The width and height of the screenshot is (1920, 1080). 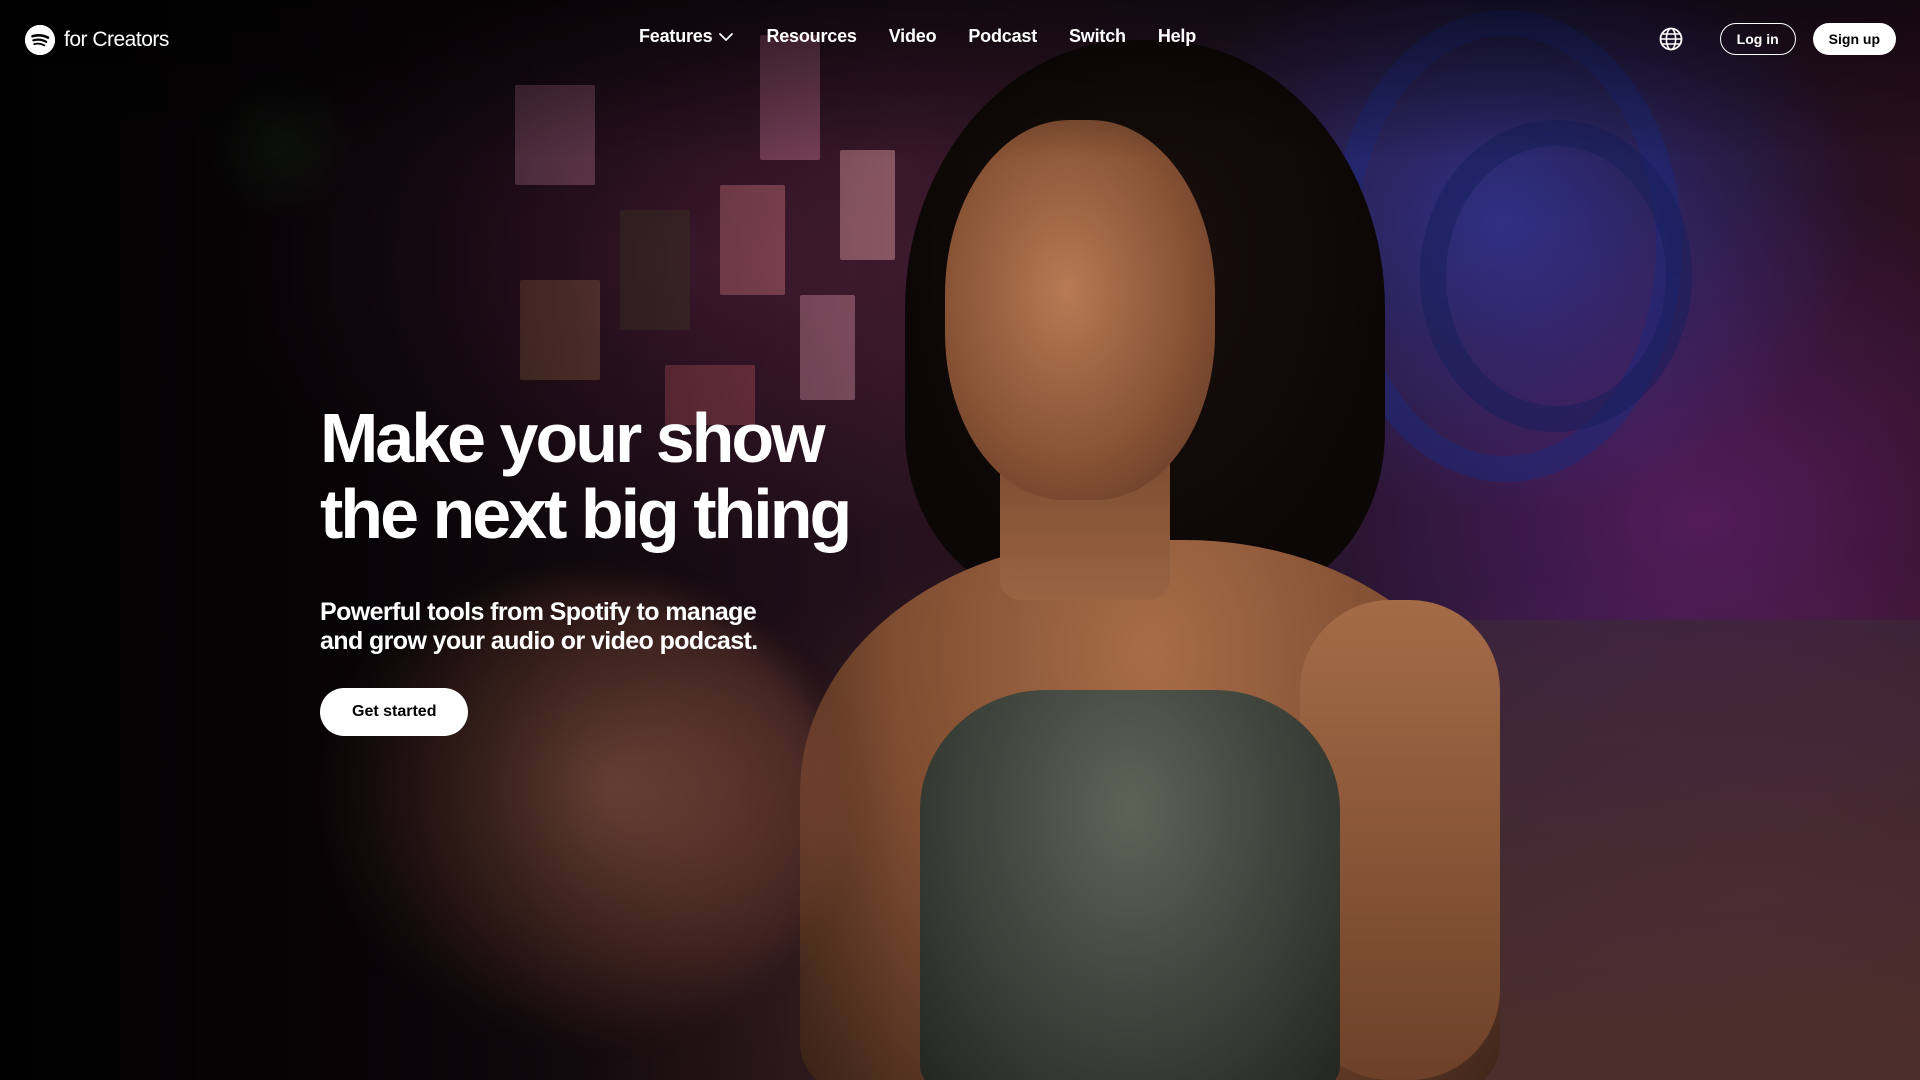 I want to click on signup-button: Sign up, so click(x=1854, y=39).